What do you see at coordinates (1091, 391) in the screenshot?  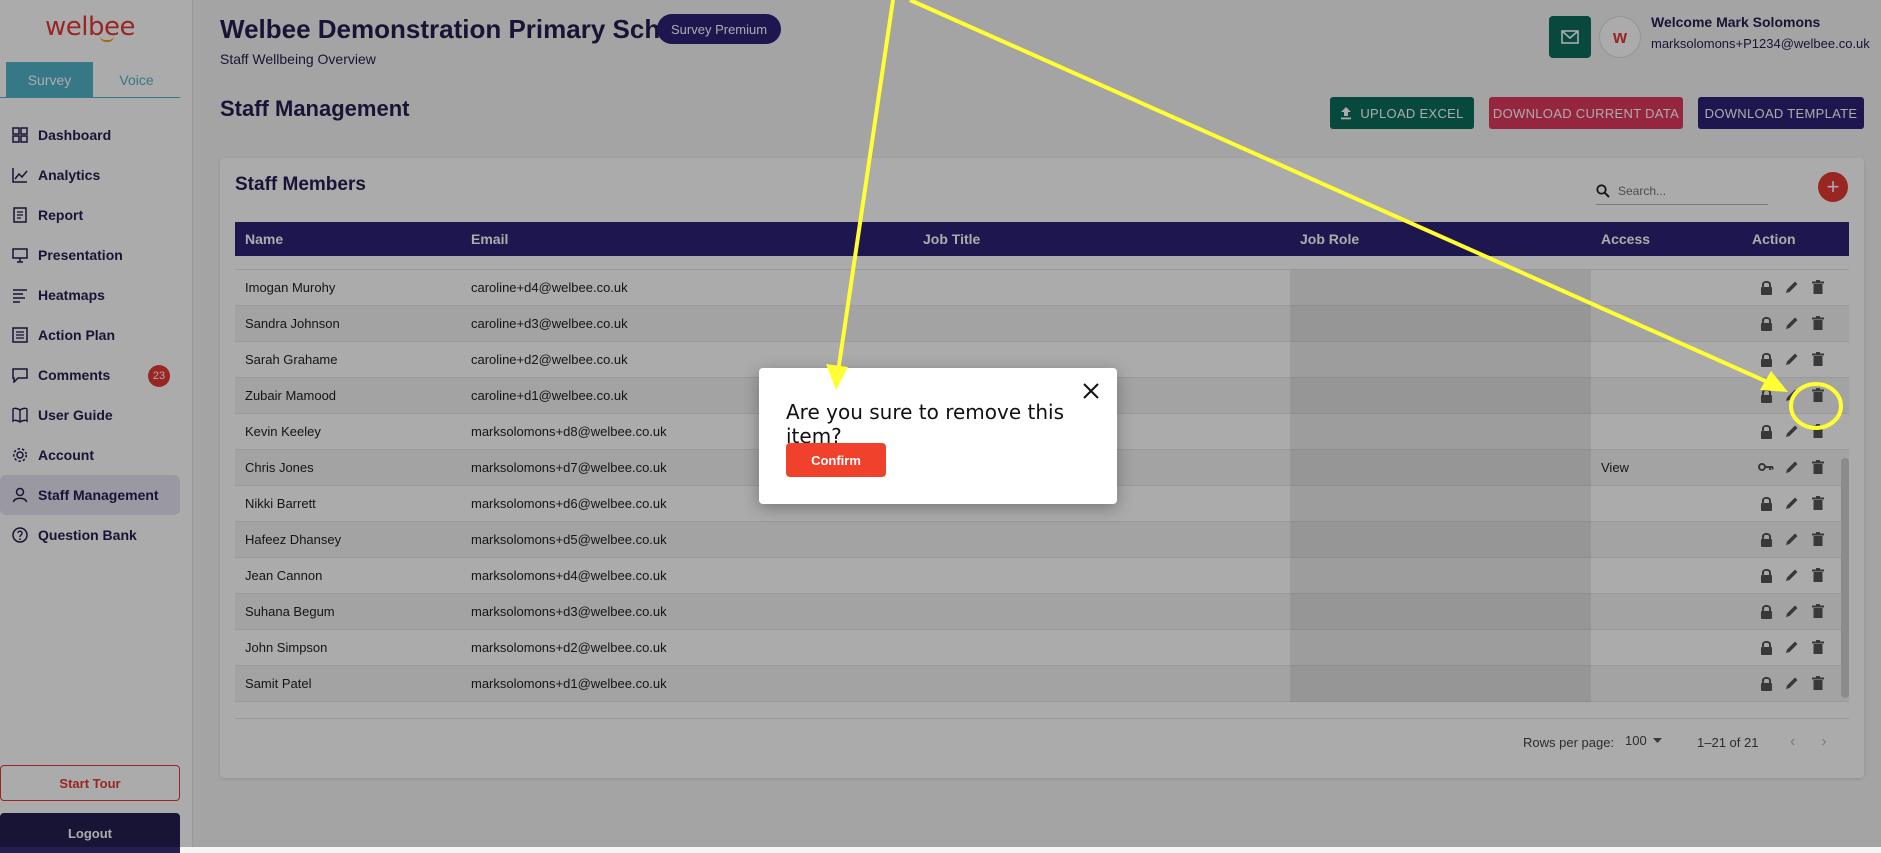 I see `close-icon` at bounding box center [1091, 391].